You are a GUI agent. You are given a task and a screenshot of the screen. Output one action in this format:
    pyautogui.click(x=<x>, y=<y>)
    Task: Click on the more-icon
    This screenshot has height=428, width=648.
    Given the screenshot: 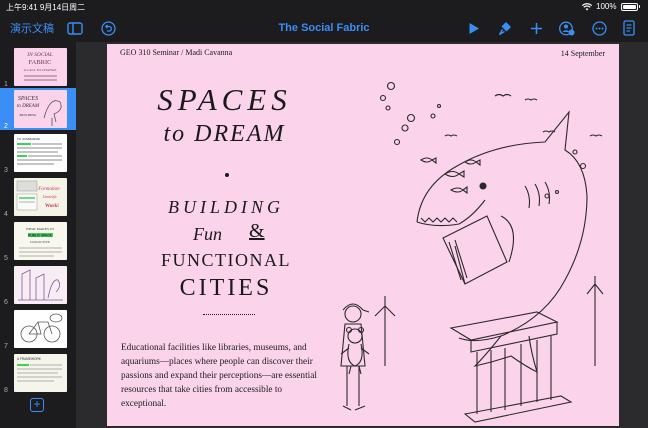 What is the action you would take?
    pyautogui.click(x=599, y=28)
    